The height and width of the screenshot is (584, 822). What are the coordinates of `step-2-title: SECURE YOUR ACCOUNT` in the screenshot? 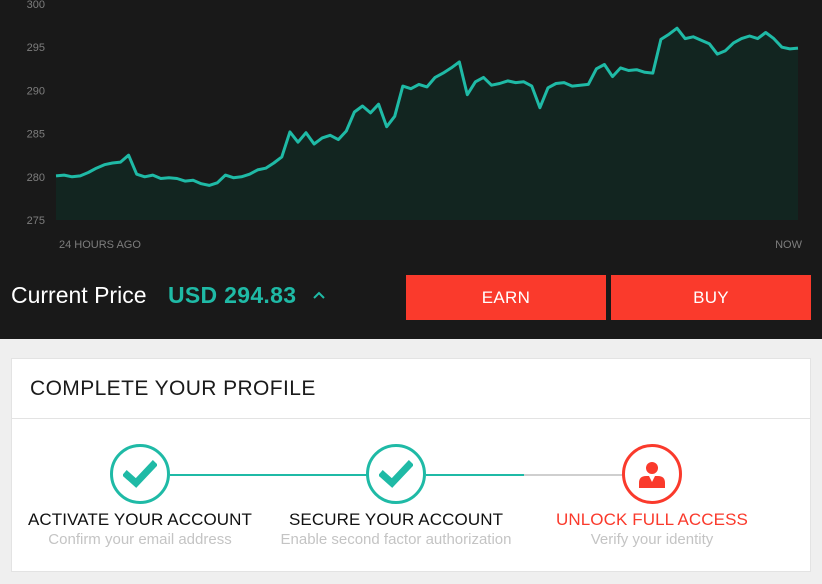 It's located at (396, 519).